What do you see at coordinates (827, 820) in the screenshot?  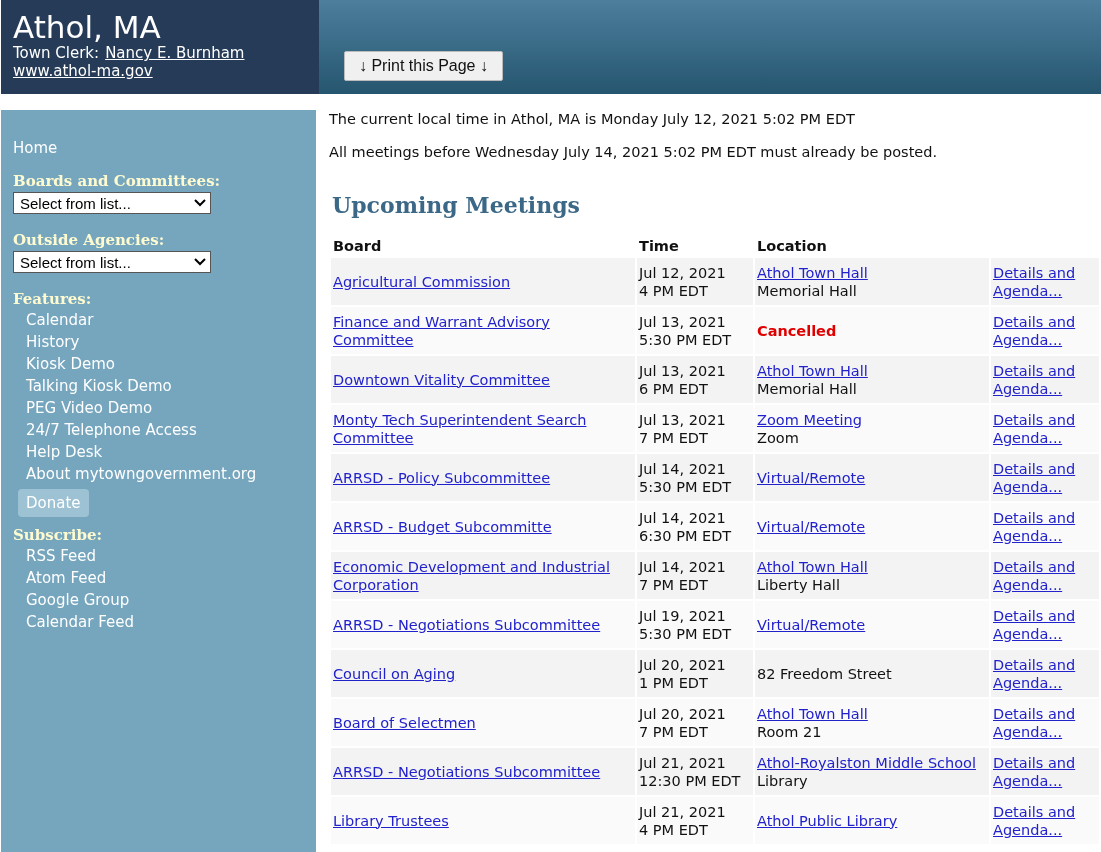 I see `location-link: Athol Public Library` at bounding box center [827, 820].